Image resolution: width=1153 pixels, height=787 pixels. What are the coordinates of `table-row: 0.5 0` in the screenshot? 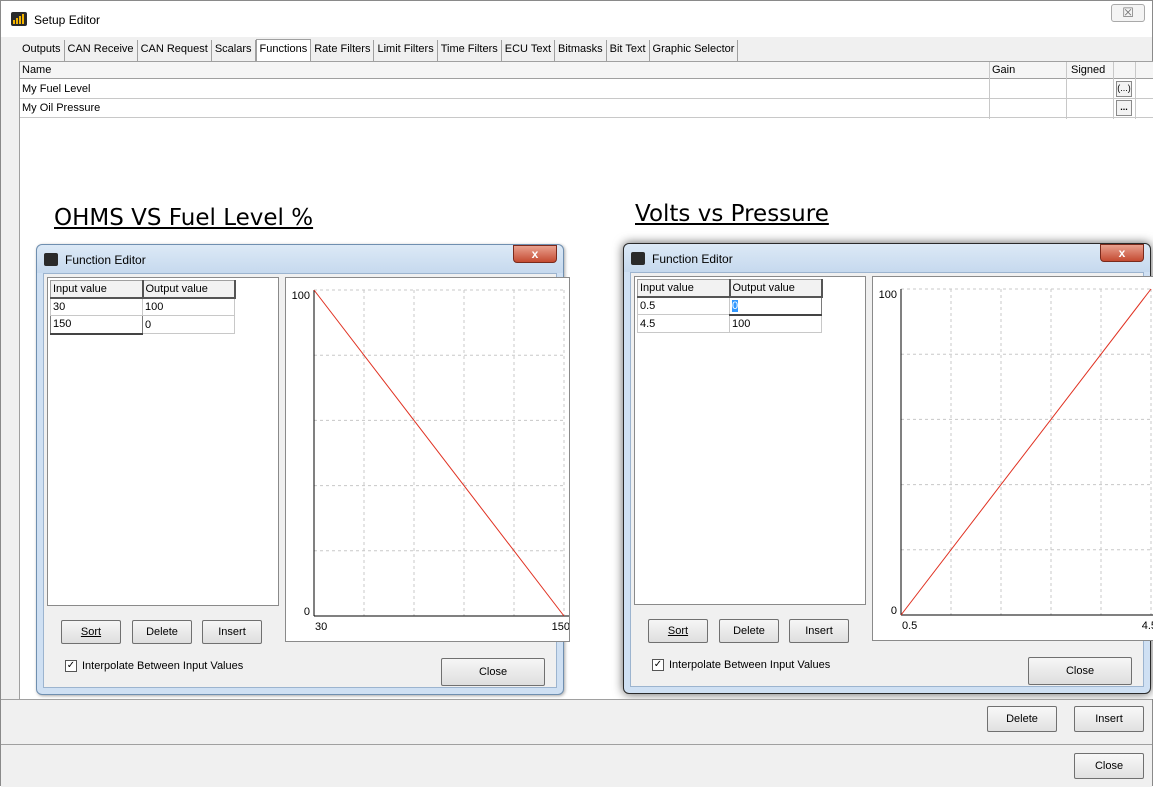 It's located at (729, 306).